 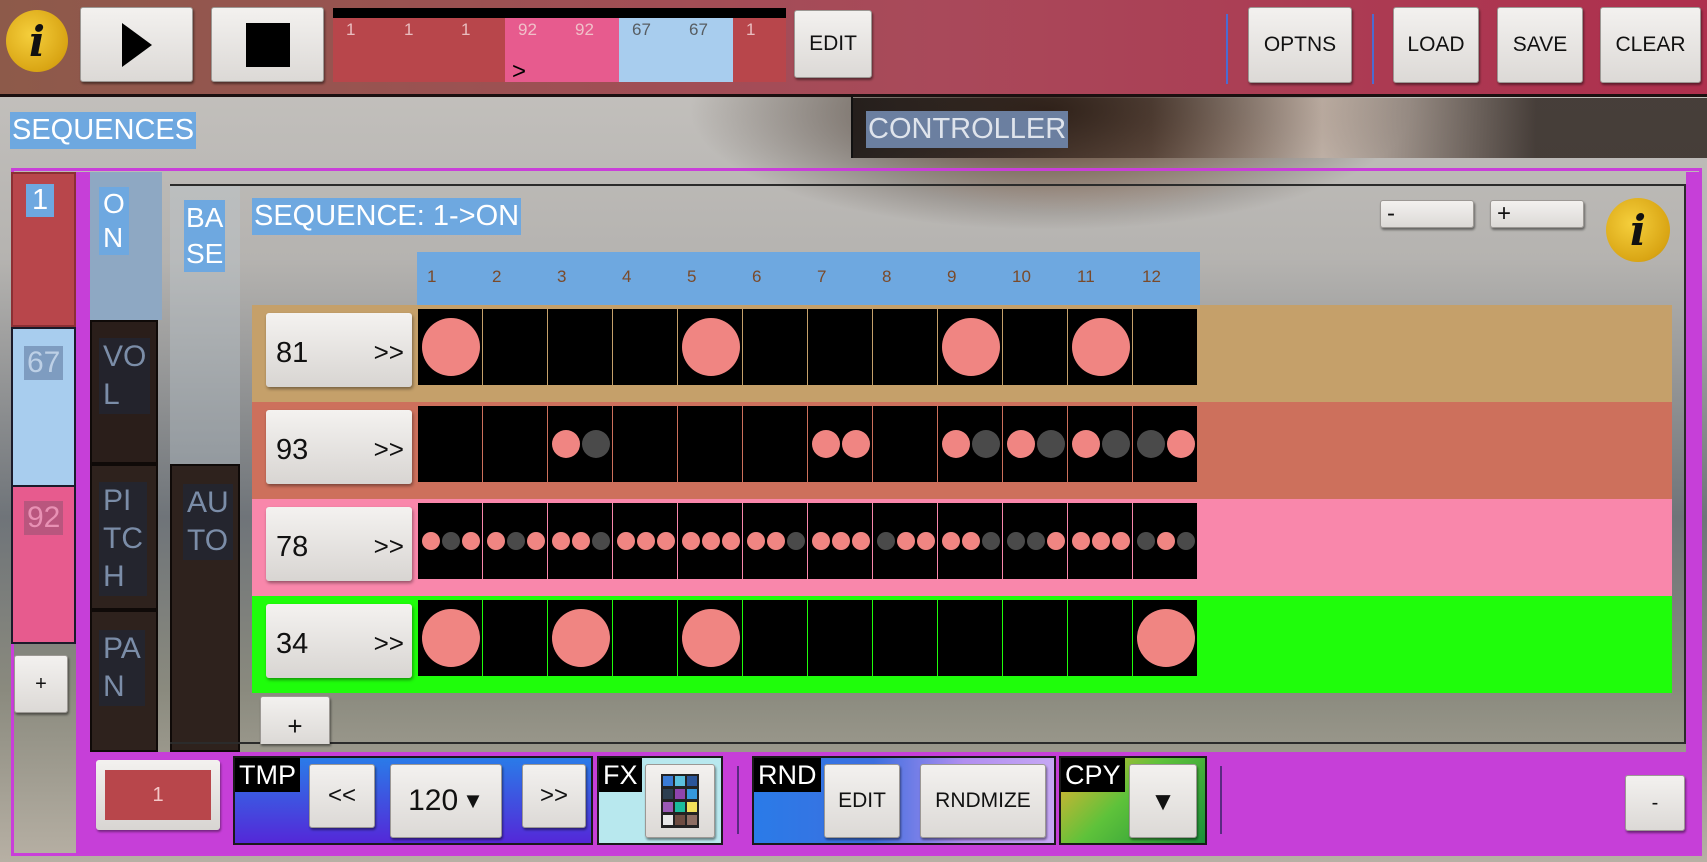 I want to click on randomize-button: RNDMIZE, so click(x=983, y=801).